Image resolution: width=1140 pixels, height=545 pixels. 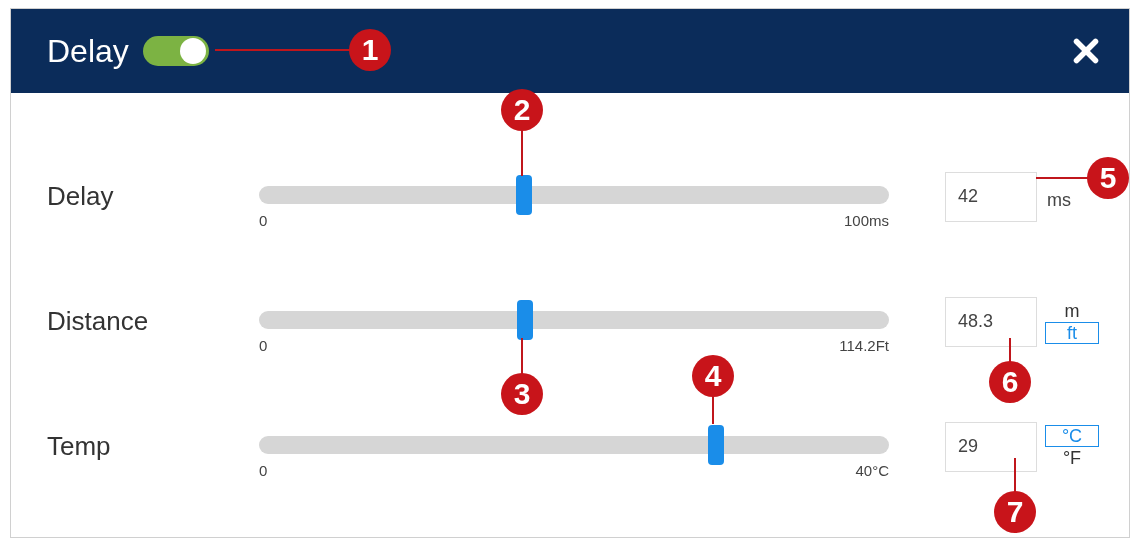 What do you see at coordinates (1072, 457) in the screenshot?
I see `unit-option: °F` at bounding box center [1072, 457].